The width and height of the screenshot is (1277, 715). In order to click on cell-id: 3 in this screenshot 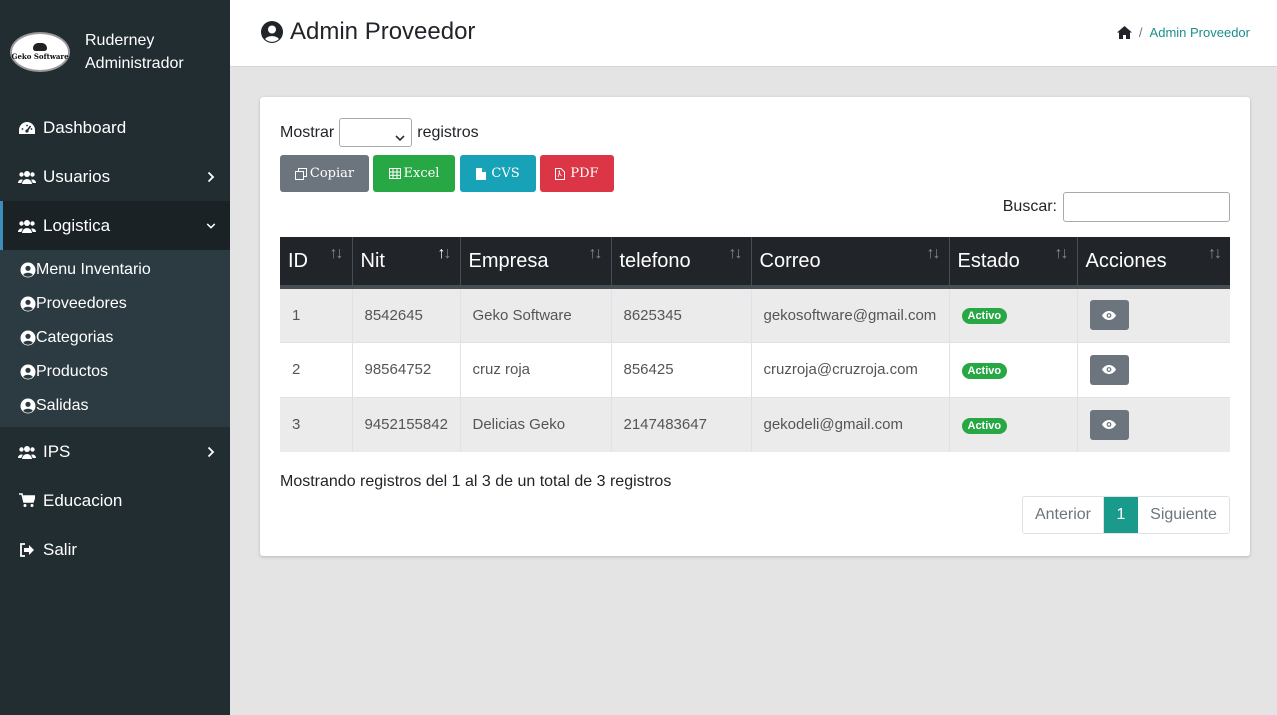, I will do `click(316, 424)`.